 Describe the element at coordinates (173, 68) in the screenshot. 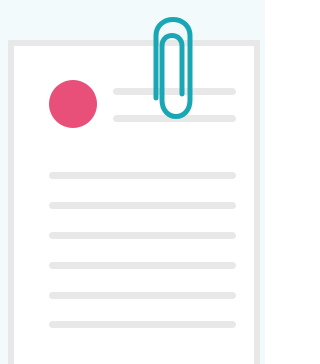

I see `paperclip-icon` at that location.